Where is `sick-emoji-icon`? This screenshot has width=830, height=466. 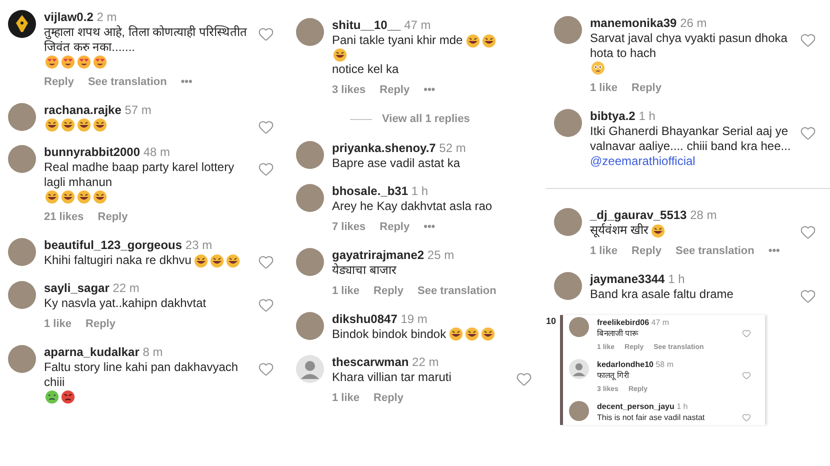 sick-emoji-icon is located at coordinates (52, 397).